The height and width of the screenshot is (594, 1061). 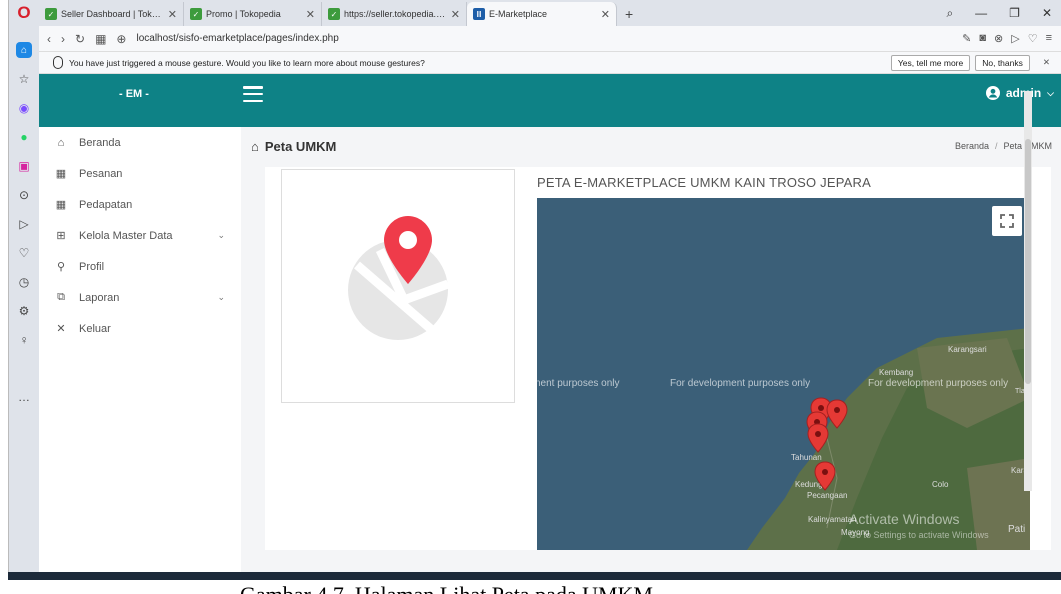 I want to click on sidebar-item-kelola-master-data: ⊞ Kelola Master Data ⌄, so click(x=140, y=235).